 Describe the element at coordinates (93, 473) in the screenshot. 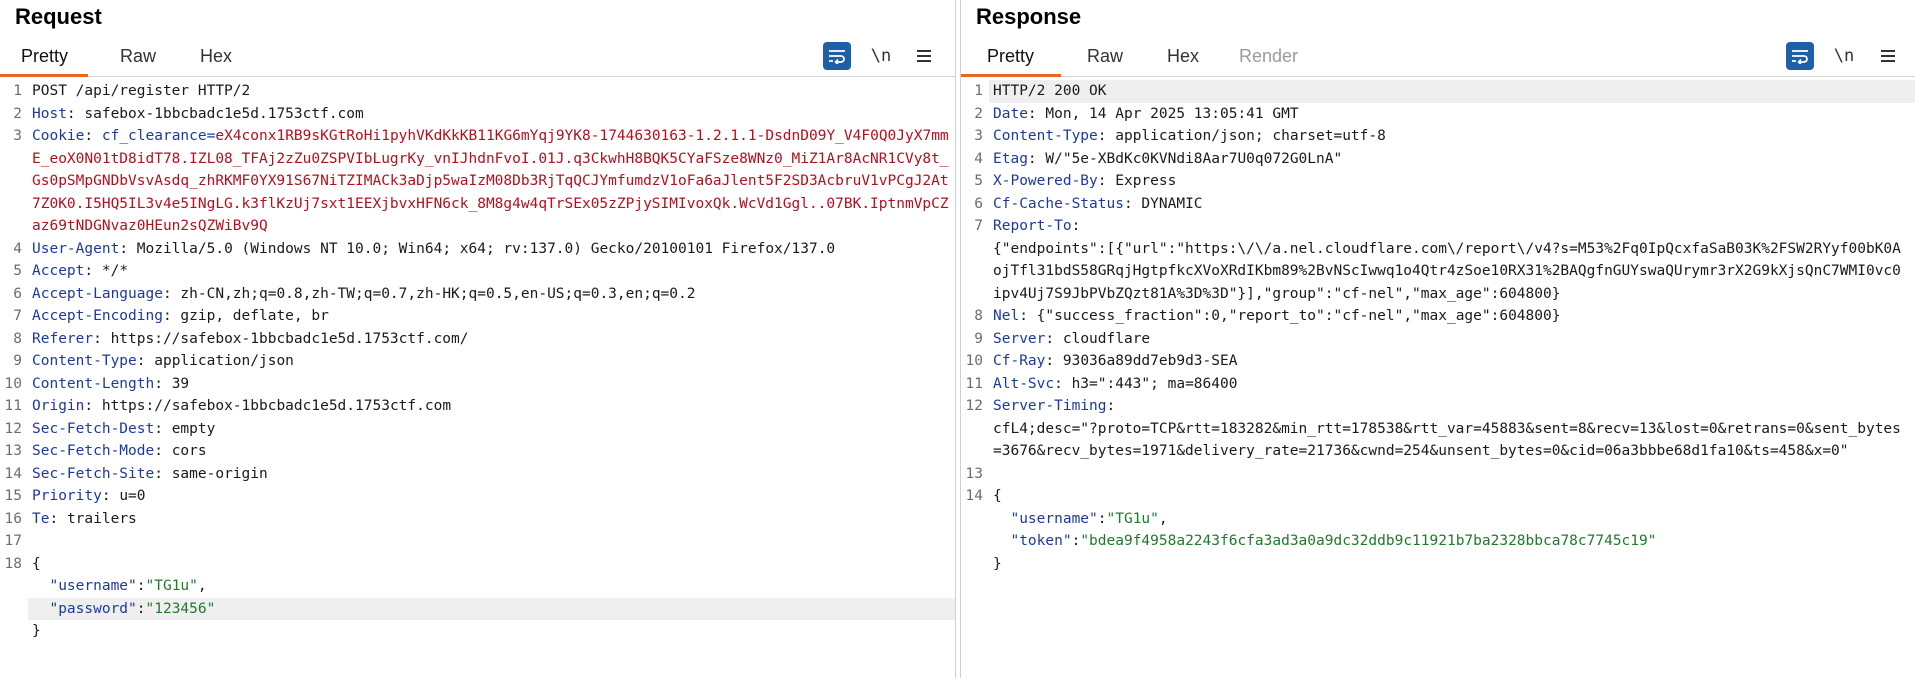

I see `header-name: Sec-Fetch-Site` at that location.